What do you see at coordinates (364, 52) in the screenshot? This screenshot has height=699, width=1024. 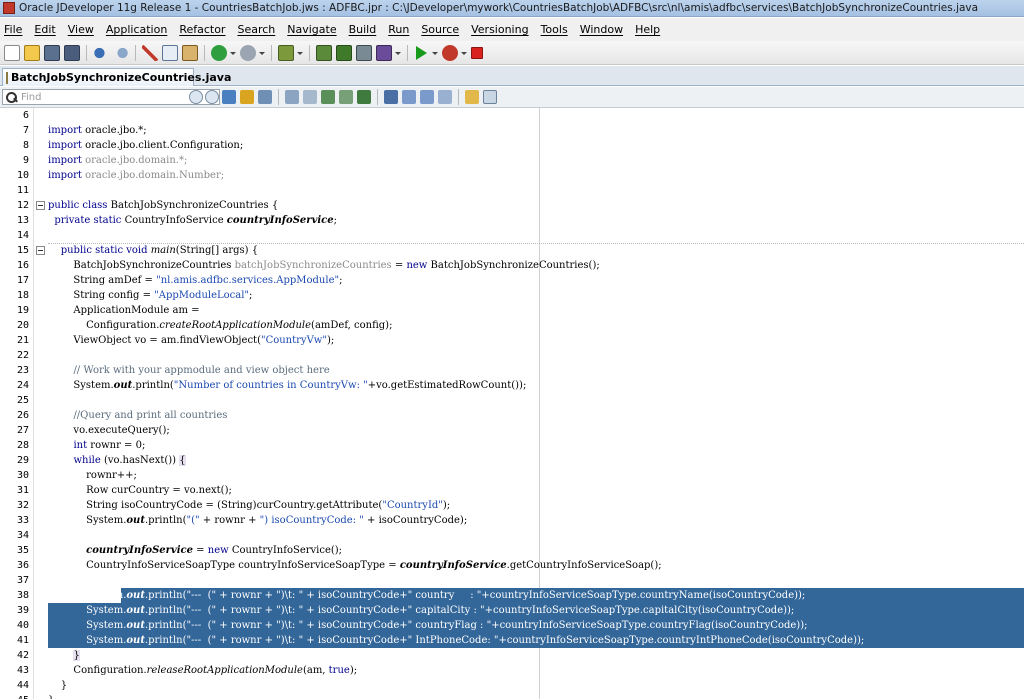 I see `clean-icon` at bounding box center [364, 52].